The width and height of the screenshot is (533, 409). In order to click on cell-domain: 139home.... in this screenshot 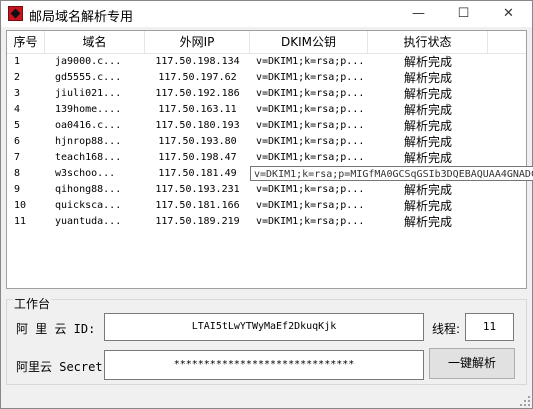, I will do `click(88, 109)`.